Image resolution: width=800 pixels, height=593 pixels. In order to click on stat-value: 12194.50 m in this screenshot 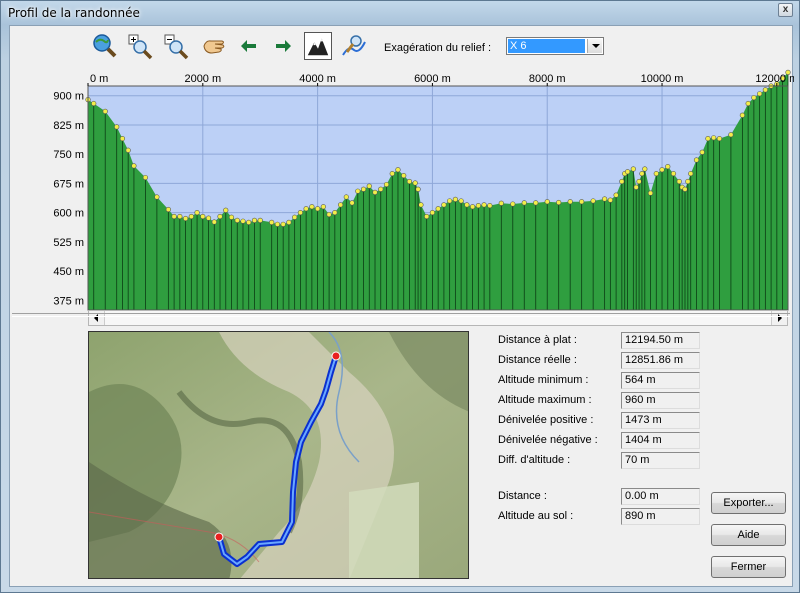, I will do `click(660, 340)`.